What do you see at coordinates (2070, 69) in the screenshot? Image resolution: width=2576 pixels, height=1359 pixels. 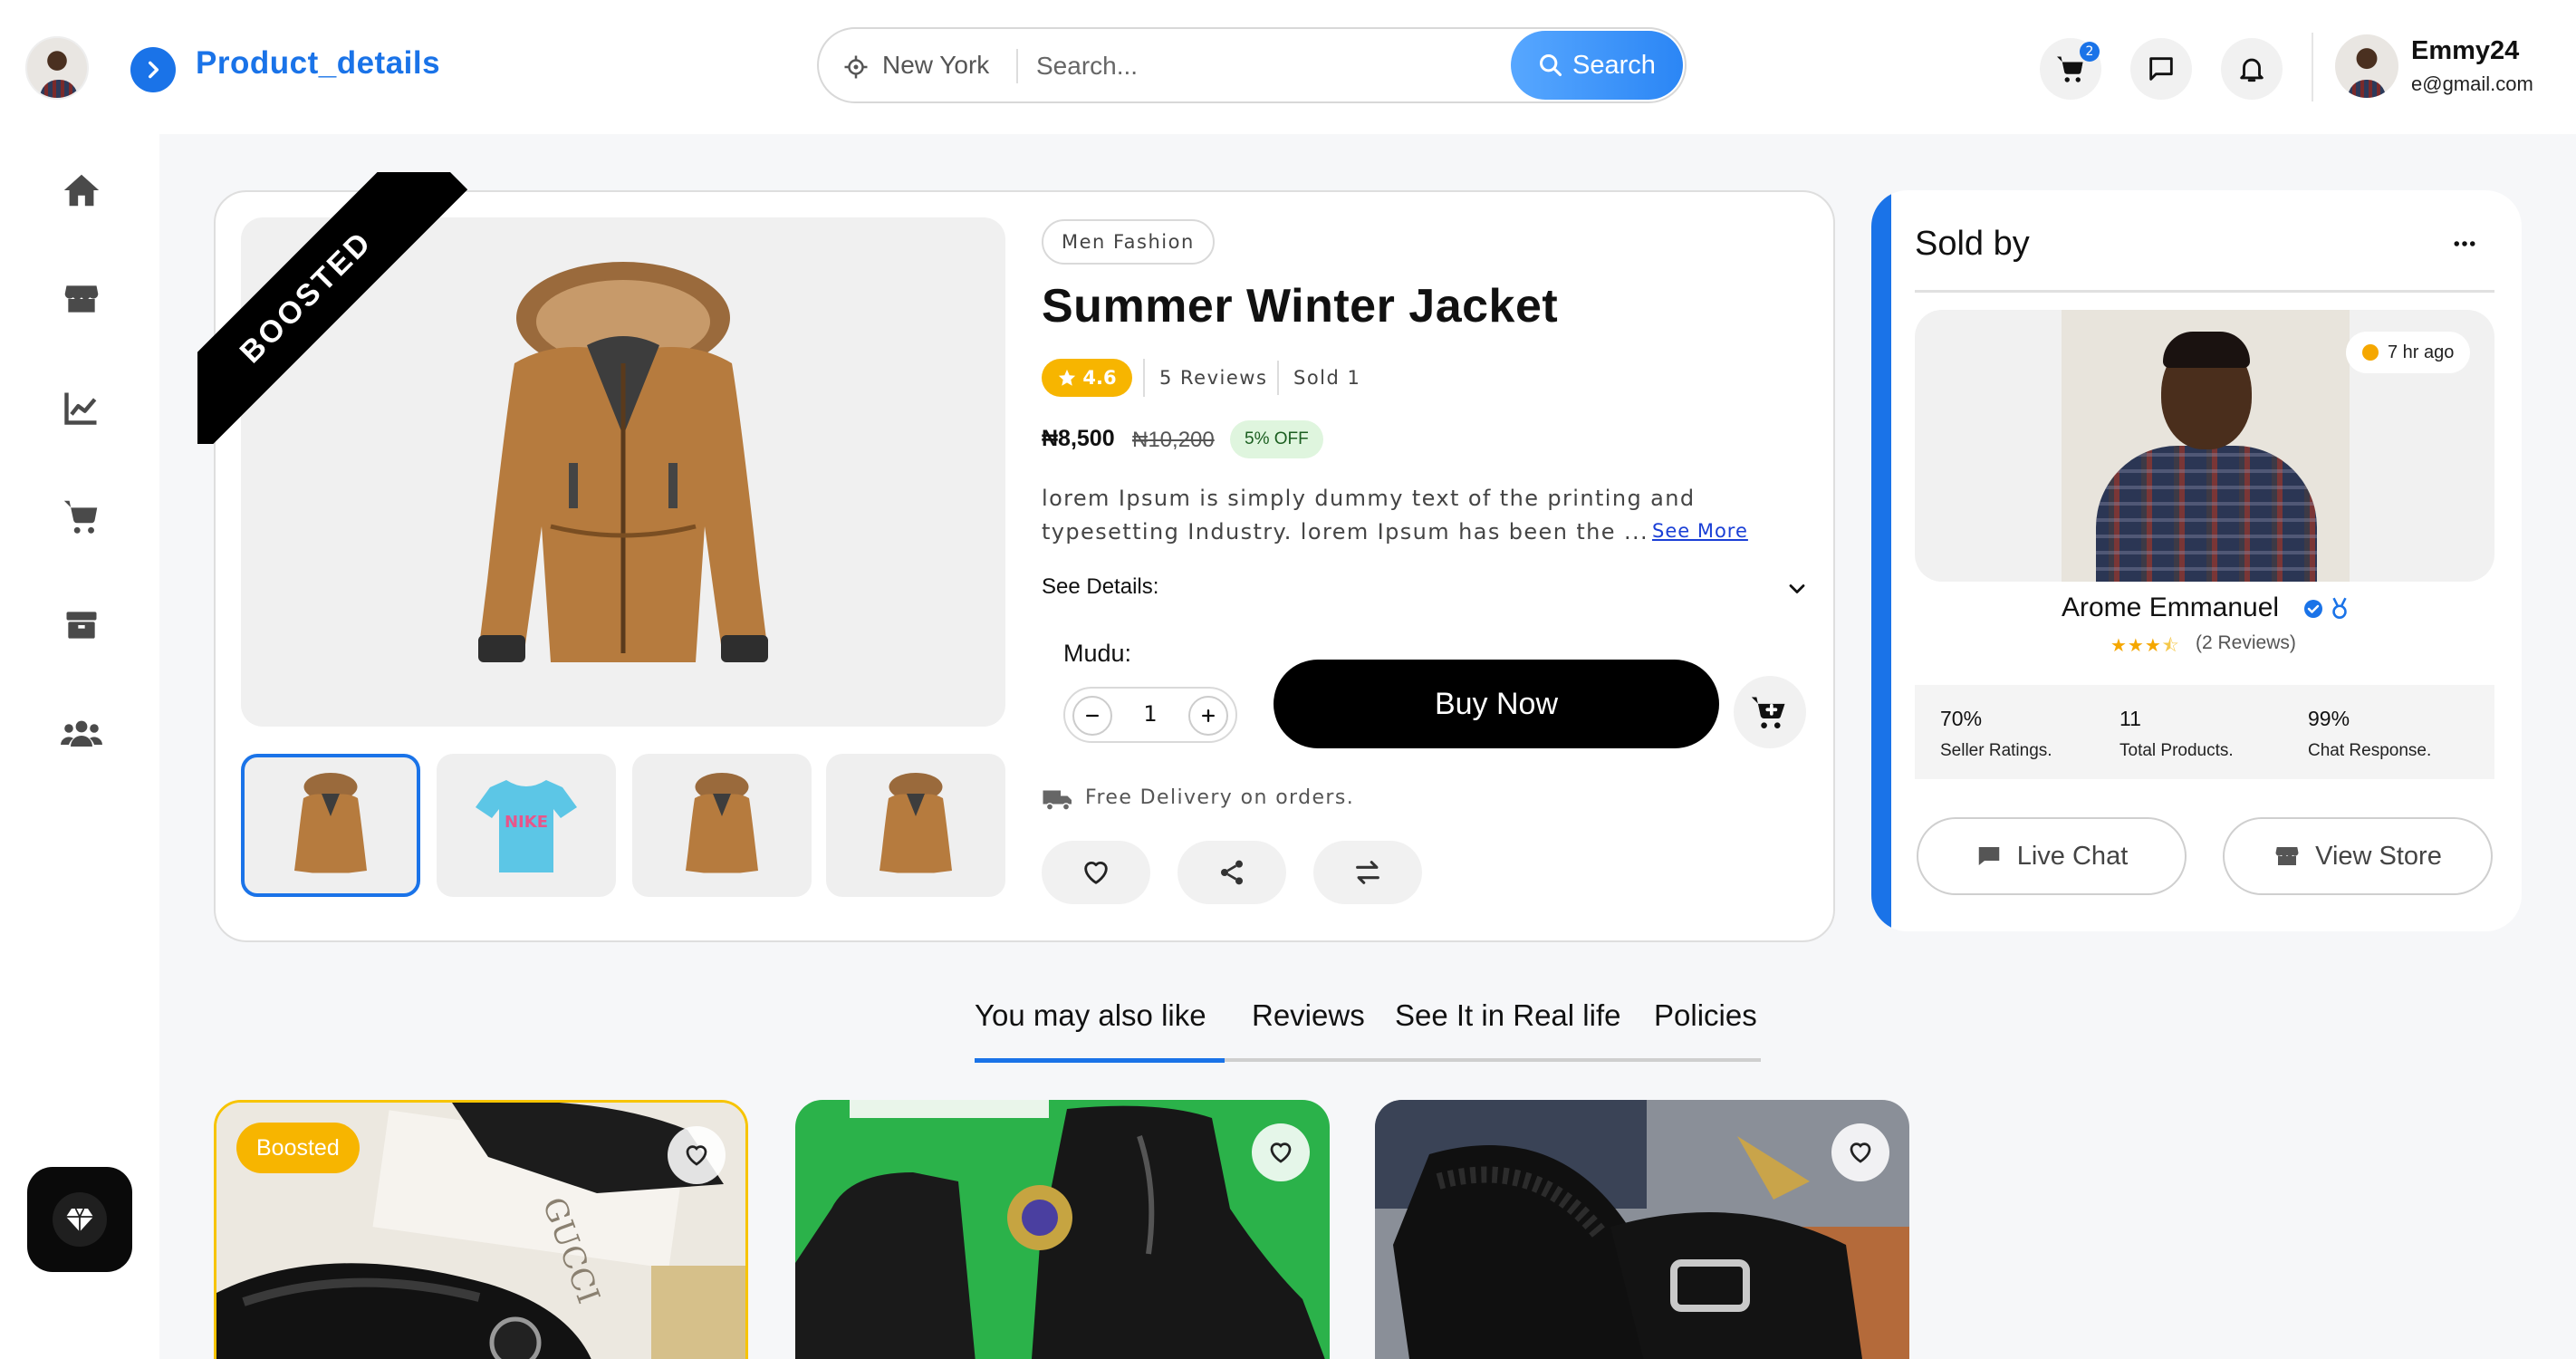 I see `cart-button: 2` at bounding box center [2070, 69].